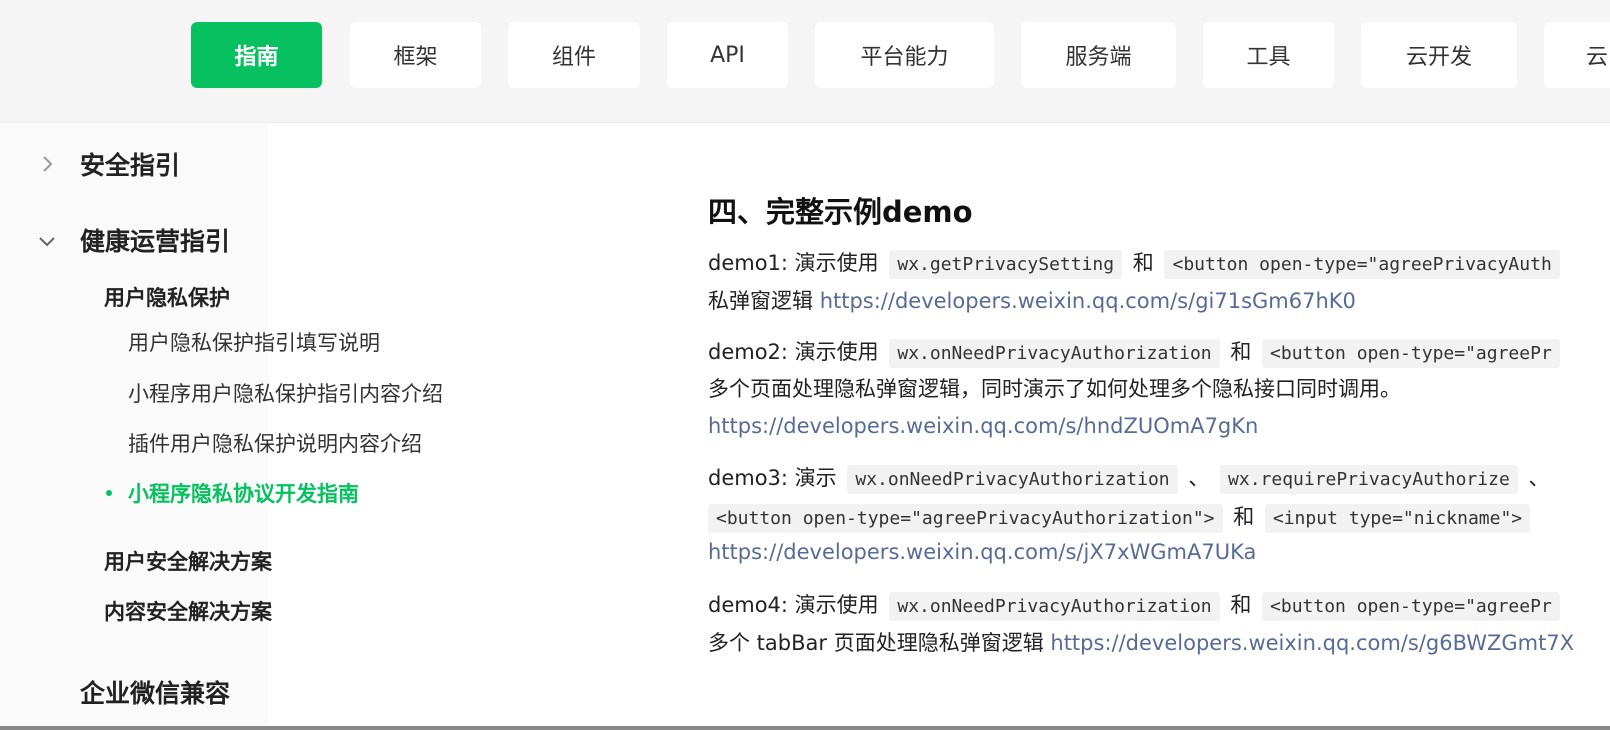  What do you see at coordinates (155, 240) in the screenshot?
I see `sidebar-group-health: 健康运营指引` at bounding box center [155, 240].